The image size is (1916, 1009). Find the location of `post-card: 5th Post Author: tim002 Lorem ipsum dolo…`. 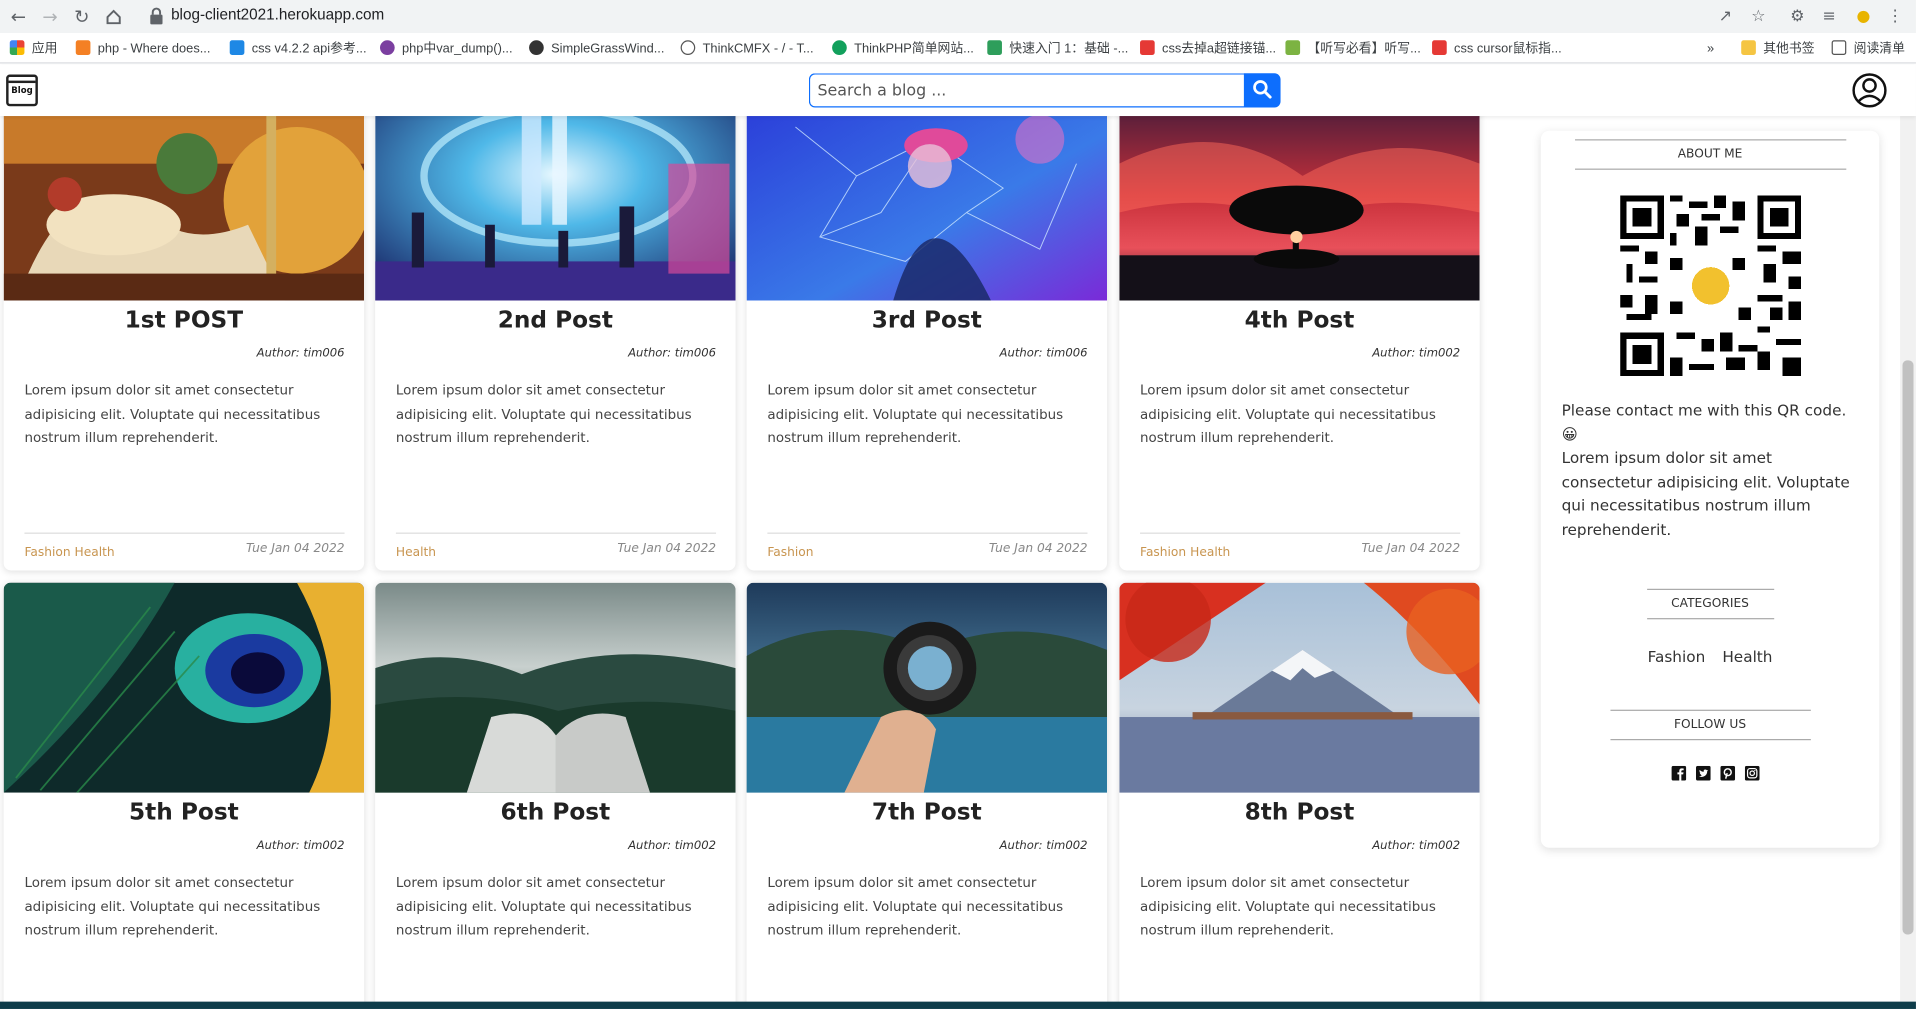

post-card: 5th Post Author: tim002 Lorem ipsum dolo… is located at coordinates (184, 795).